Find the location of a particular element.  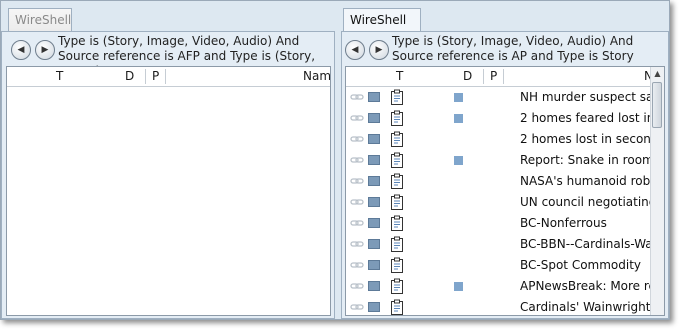

story-title: Report: Snake in room ad is located at coordinates (592, 160).